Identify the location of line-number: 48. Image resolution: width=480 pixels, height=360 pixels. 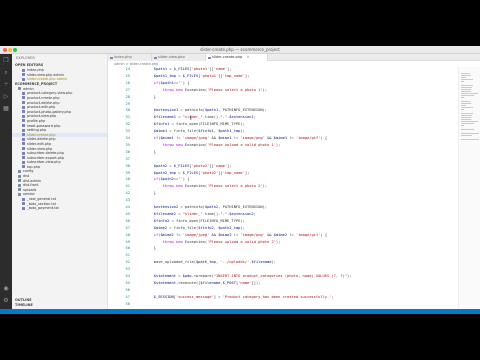
(127, 234).